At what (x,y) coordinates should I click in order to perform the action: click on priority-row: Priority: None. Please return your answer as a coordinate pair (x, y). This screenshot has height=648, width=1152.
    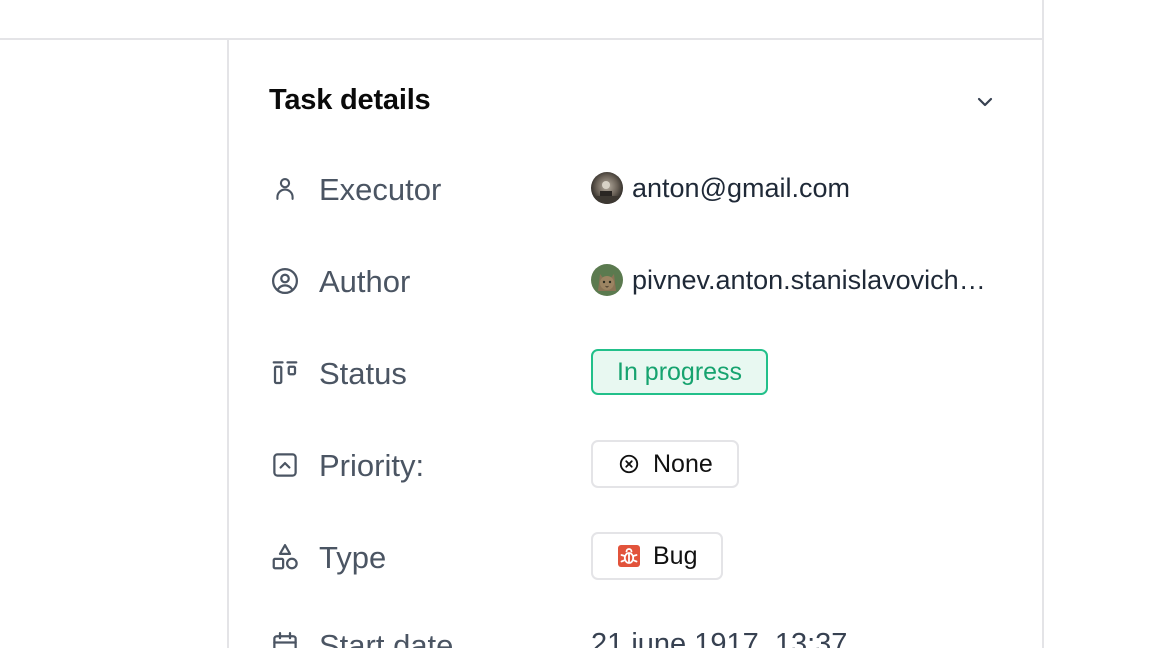
    Looking at the image, I should click on (639, 464).